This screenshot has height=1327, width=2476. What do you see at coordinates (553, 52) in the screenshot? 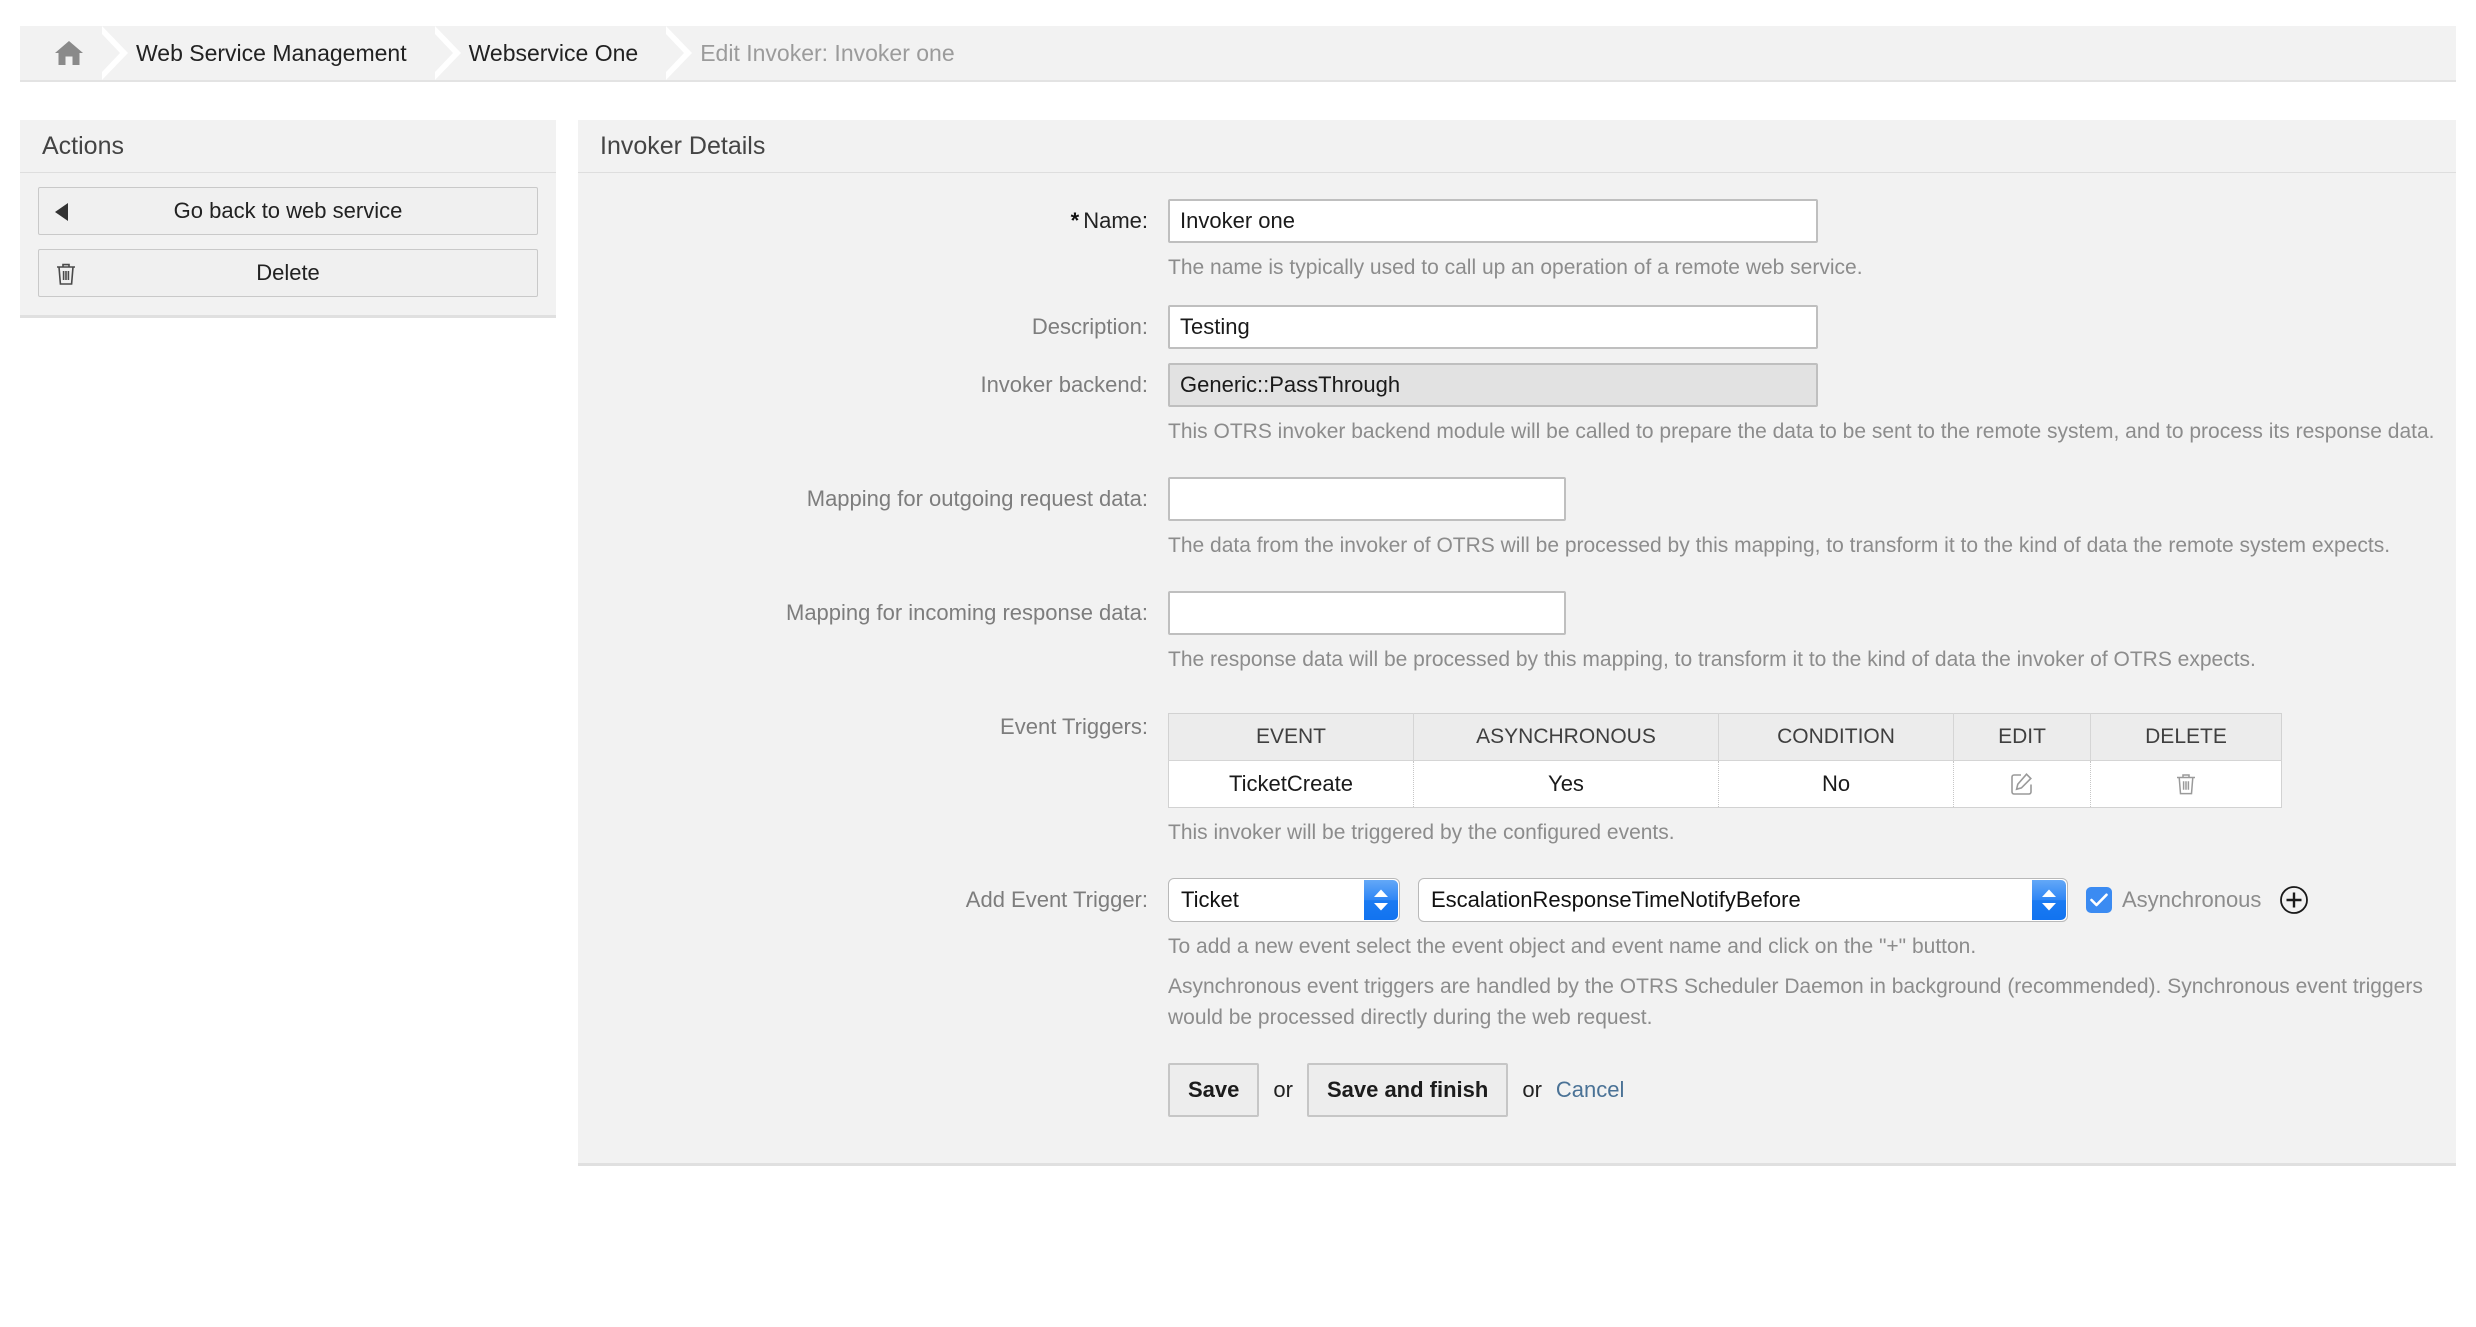
I see `breadcrumb-label: Webservice One` at bounding box center [553, 52].